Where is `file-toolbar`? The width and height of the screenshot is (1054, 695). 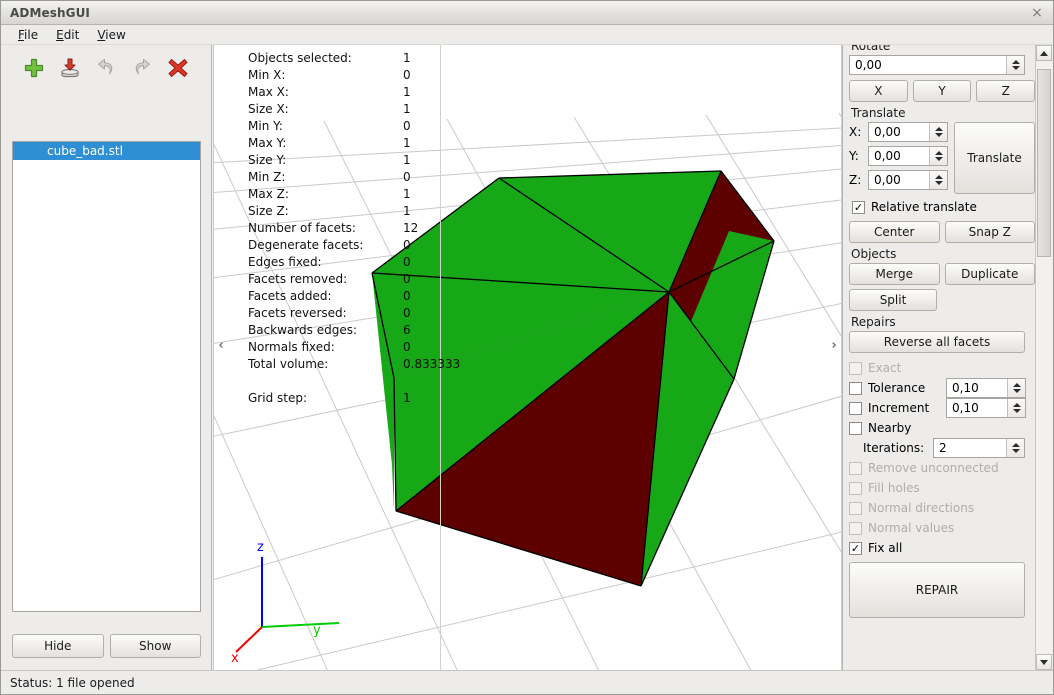 file-toolbar is located at coordinates (106, 67).